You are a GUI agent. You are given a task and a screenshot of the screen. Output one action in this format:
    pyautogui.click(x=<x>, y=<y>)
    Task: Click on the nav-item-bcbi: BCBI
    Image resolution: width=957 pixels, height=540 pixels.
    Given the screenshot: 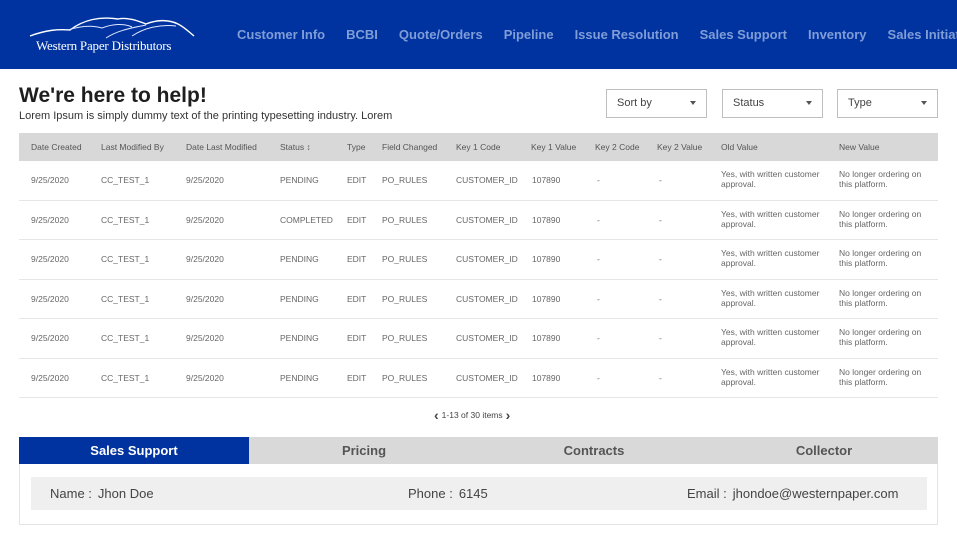 What is the action you would take?
    pyautogui.click(x=362, y=34)
    